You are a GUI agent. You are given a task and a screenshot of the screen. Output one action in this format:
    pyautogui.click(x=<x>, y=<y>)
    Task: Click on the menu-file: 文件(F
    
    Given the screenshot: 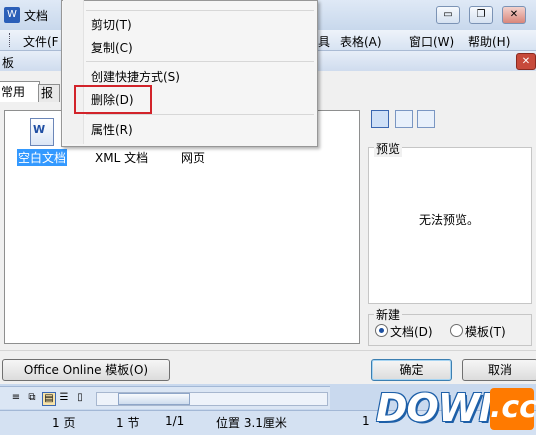 What is the action you would take?
    pyautogui.click(x=41, y=41)
    